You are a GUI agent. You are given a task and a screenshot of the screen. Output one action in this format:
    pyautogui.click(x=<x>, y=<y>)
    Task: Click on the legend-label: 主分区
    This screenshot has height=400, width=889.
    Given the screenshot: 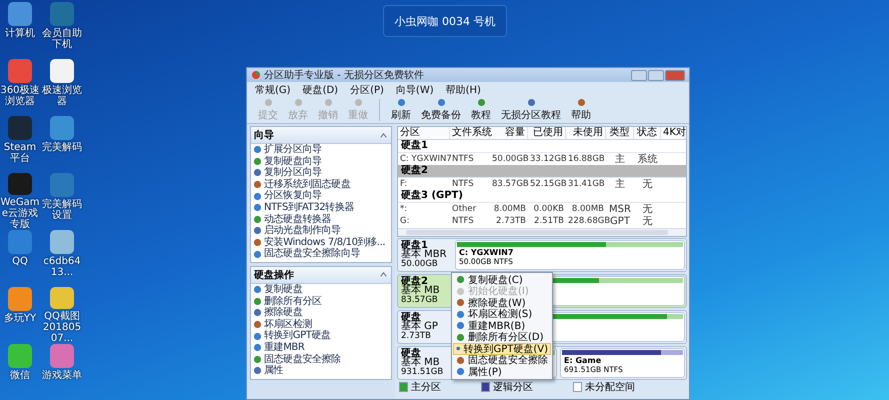 What is the action you would take?
    pyautogui.click(x=426, y=387)
    